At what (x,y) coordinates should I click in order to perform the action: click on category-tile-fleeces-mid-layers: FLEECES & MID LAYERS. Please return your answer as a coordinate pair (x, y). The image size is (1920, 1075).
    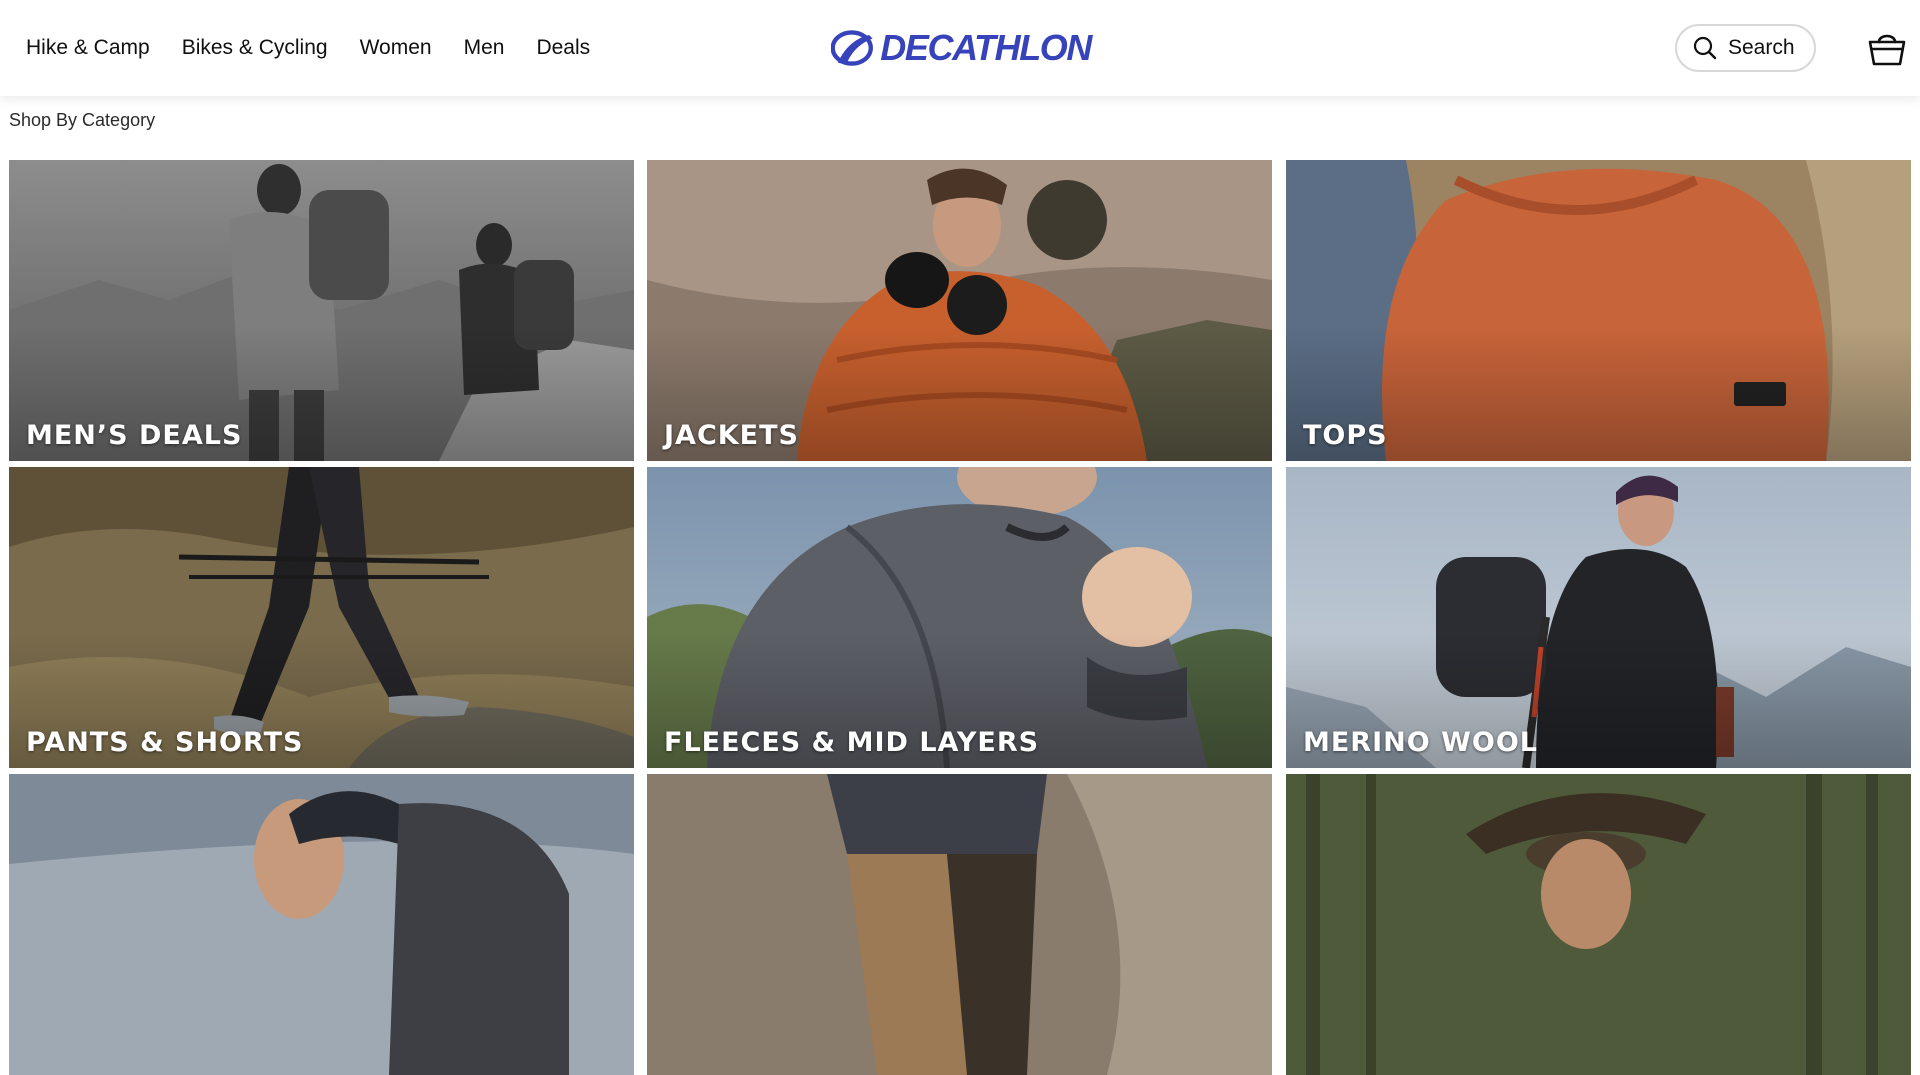
    Looking at the image, I should click on (959, 617).